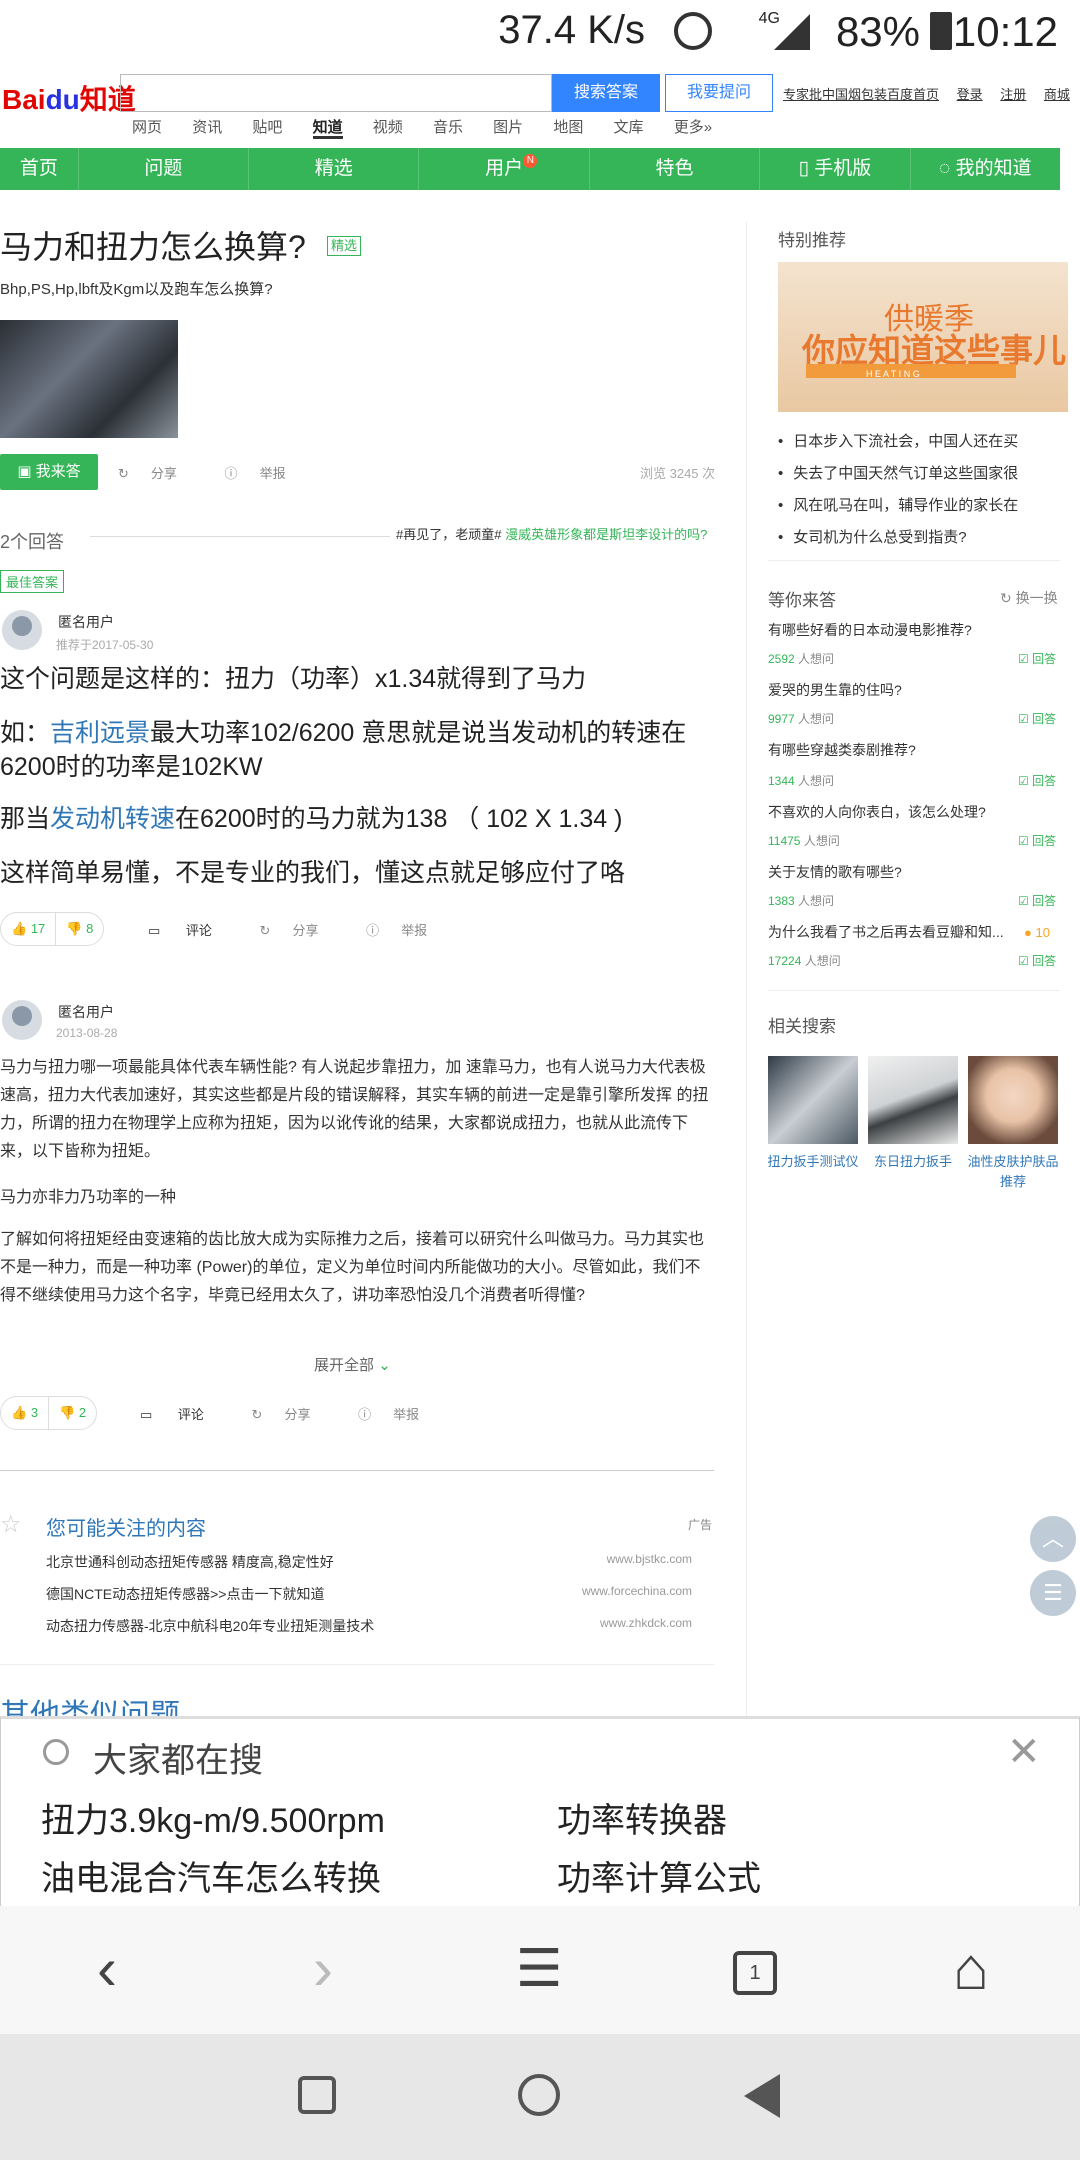  I want to click on comment-icon: ▭, so click(156, 930).